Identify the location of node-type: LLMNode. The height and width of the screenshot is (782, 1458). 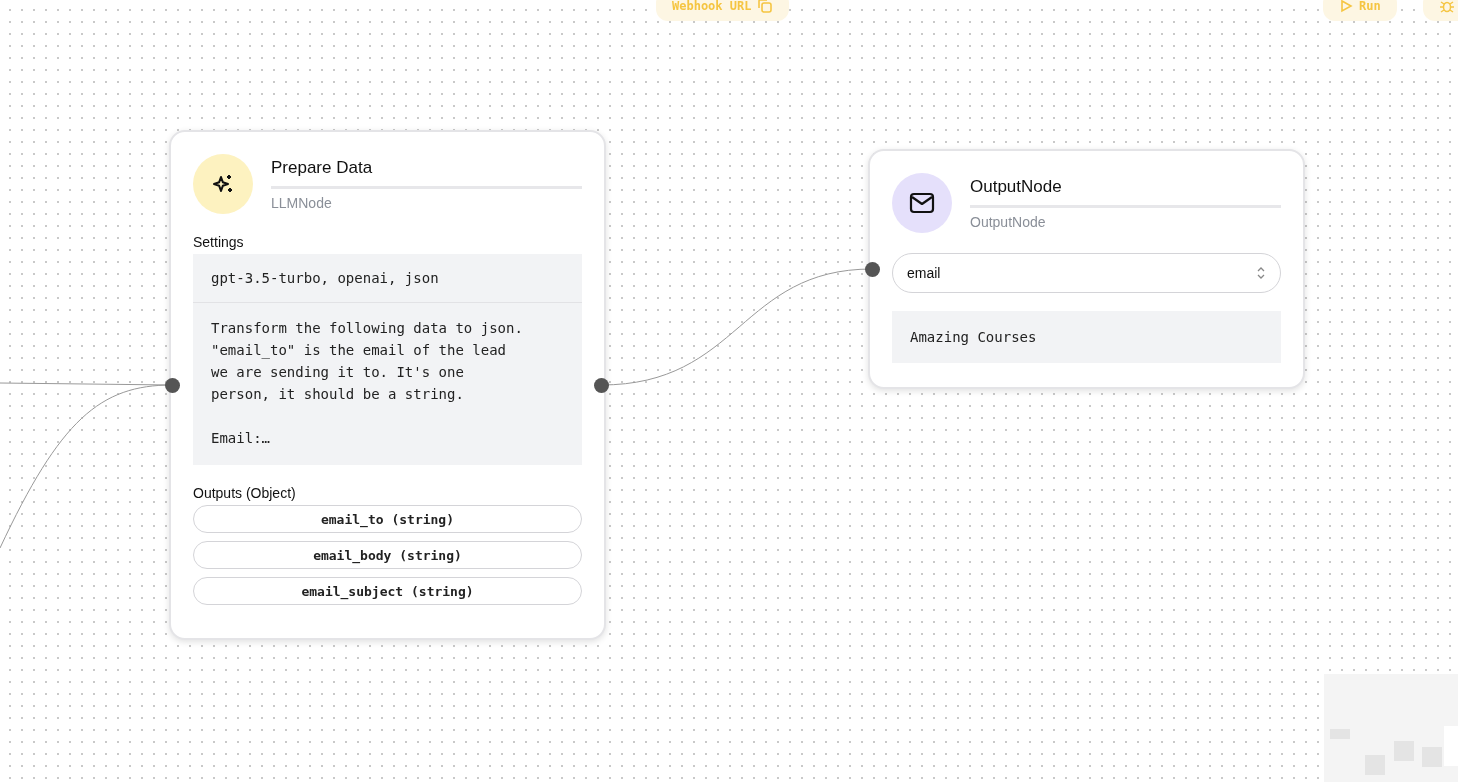
(302, 202).